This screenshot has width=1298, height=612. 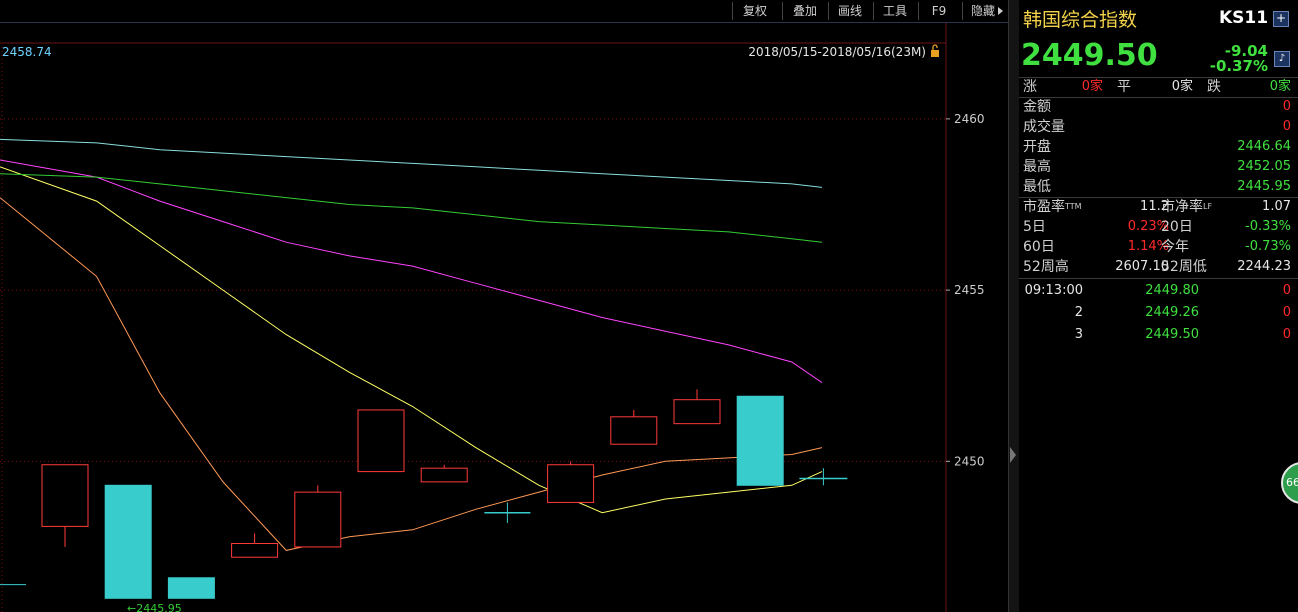 I want to click on breadth-up-label: 涨, so click(x=1030, y=87).